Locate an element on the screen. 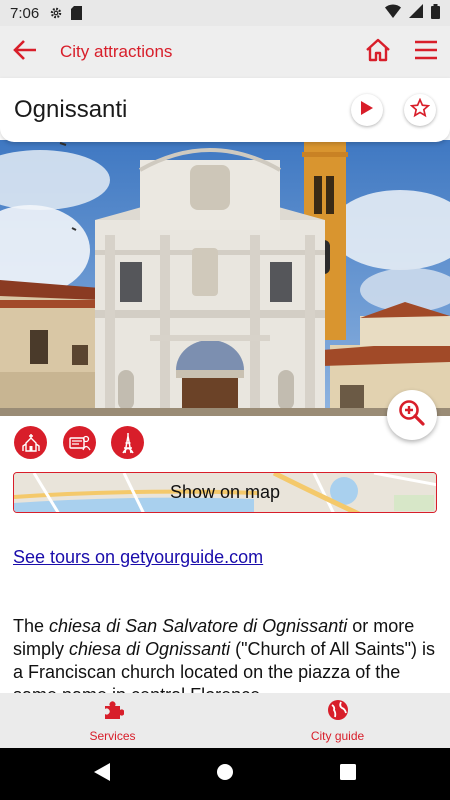  description-text: The is located at coordinates (31, 626).